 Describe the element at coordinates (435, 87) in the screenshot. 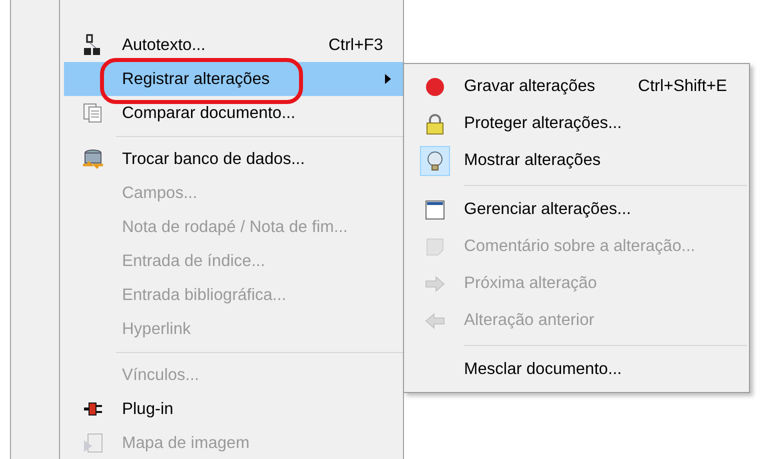

I see `record-icon` at that location.